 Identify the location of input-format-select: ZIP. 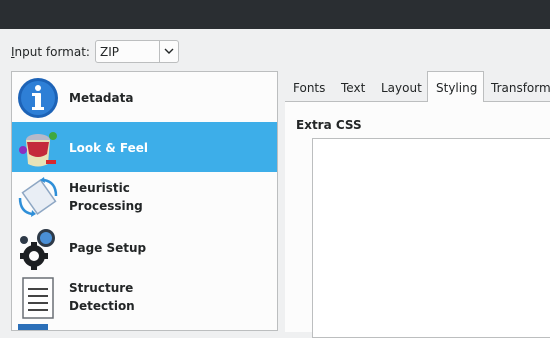
(137, 51).